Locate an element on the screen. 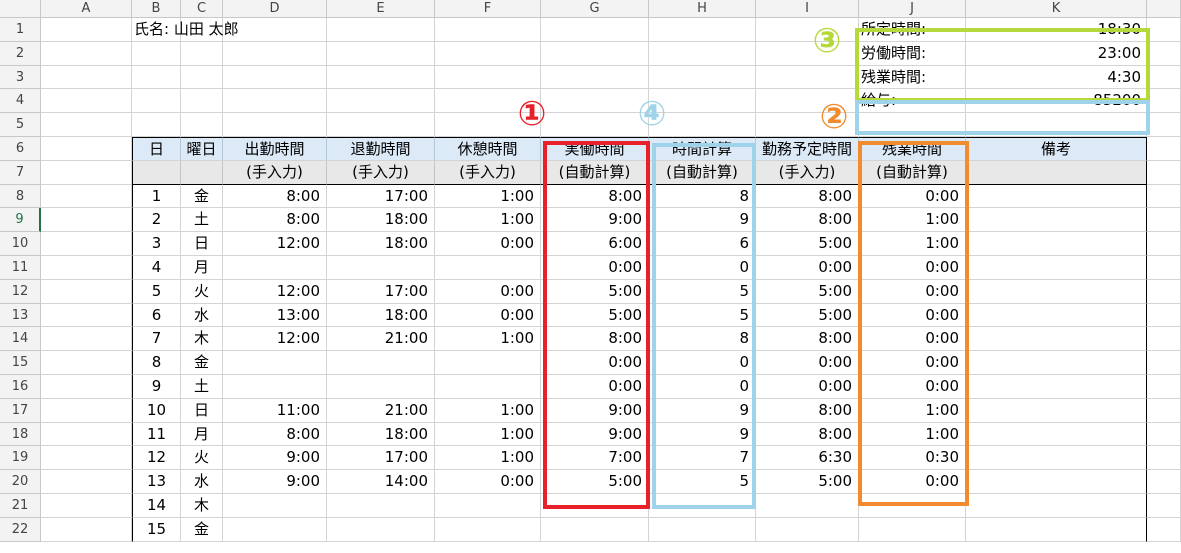 The width and height of the screenshot is (1181, 553). row-header-20: 20 is located at coordinates (20, 482).